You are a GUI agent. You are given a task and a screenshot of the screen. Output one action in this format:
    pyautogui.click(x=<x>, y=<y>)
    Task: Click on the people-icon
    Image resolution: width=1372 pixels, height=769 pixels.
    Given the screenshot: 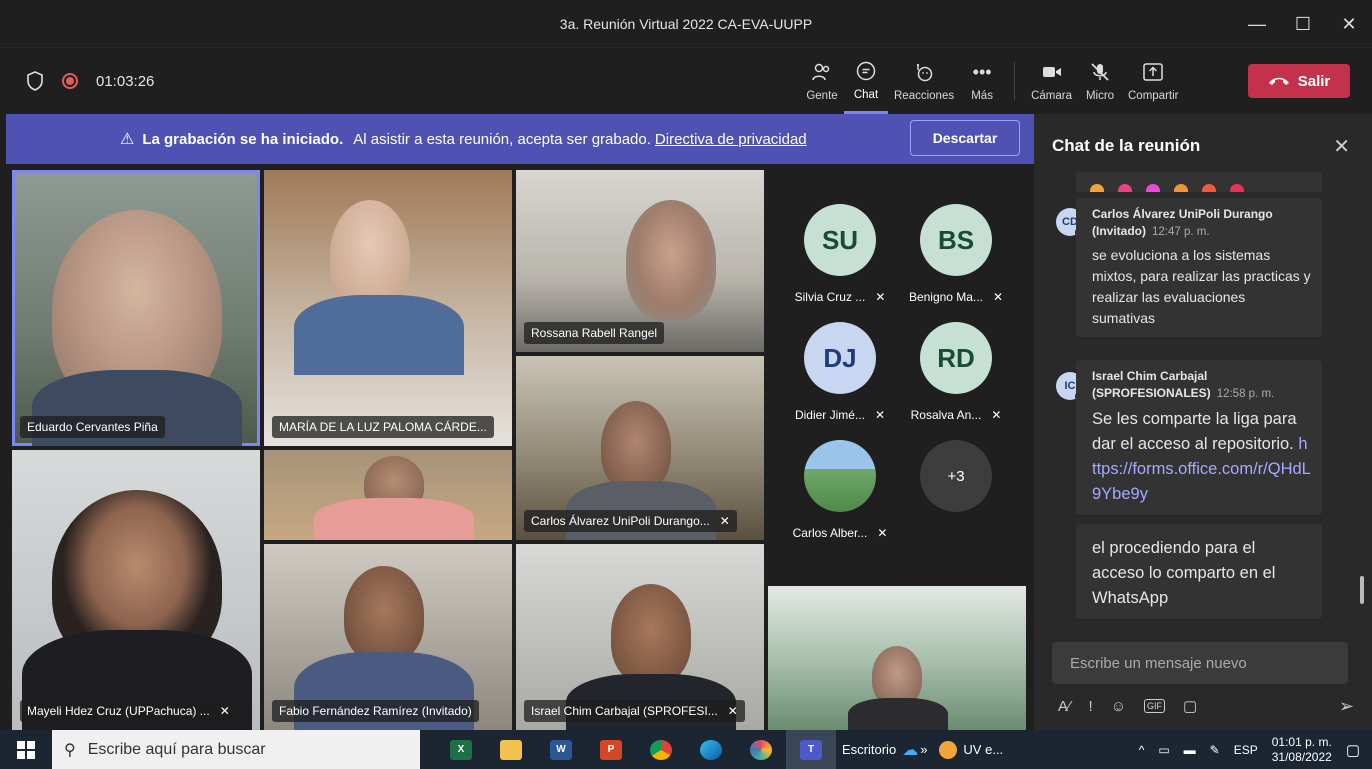 What is the action you would take?
    pyautogui.click(x=822, y=72)
    